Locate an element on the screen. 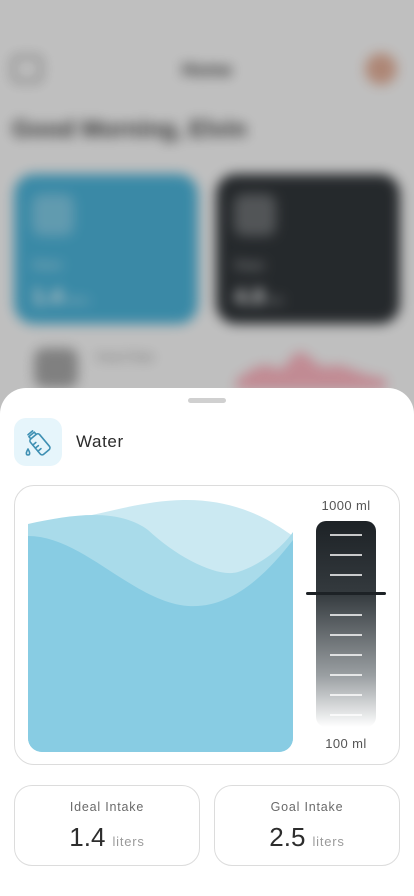 The height and width of the screenshot is (896, 414). ideal-intake-unit: liters is located at coordinates (128, 841).